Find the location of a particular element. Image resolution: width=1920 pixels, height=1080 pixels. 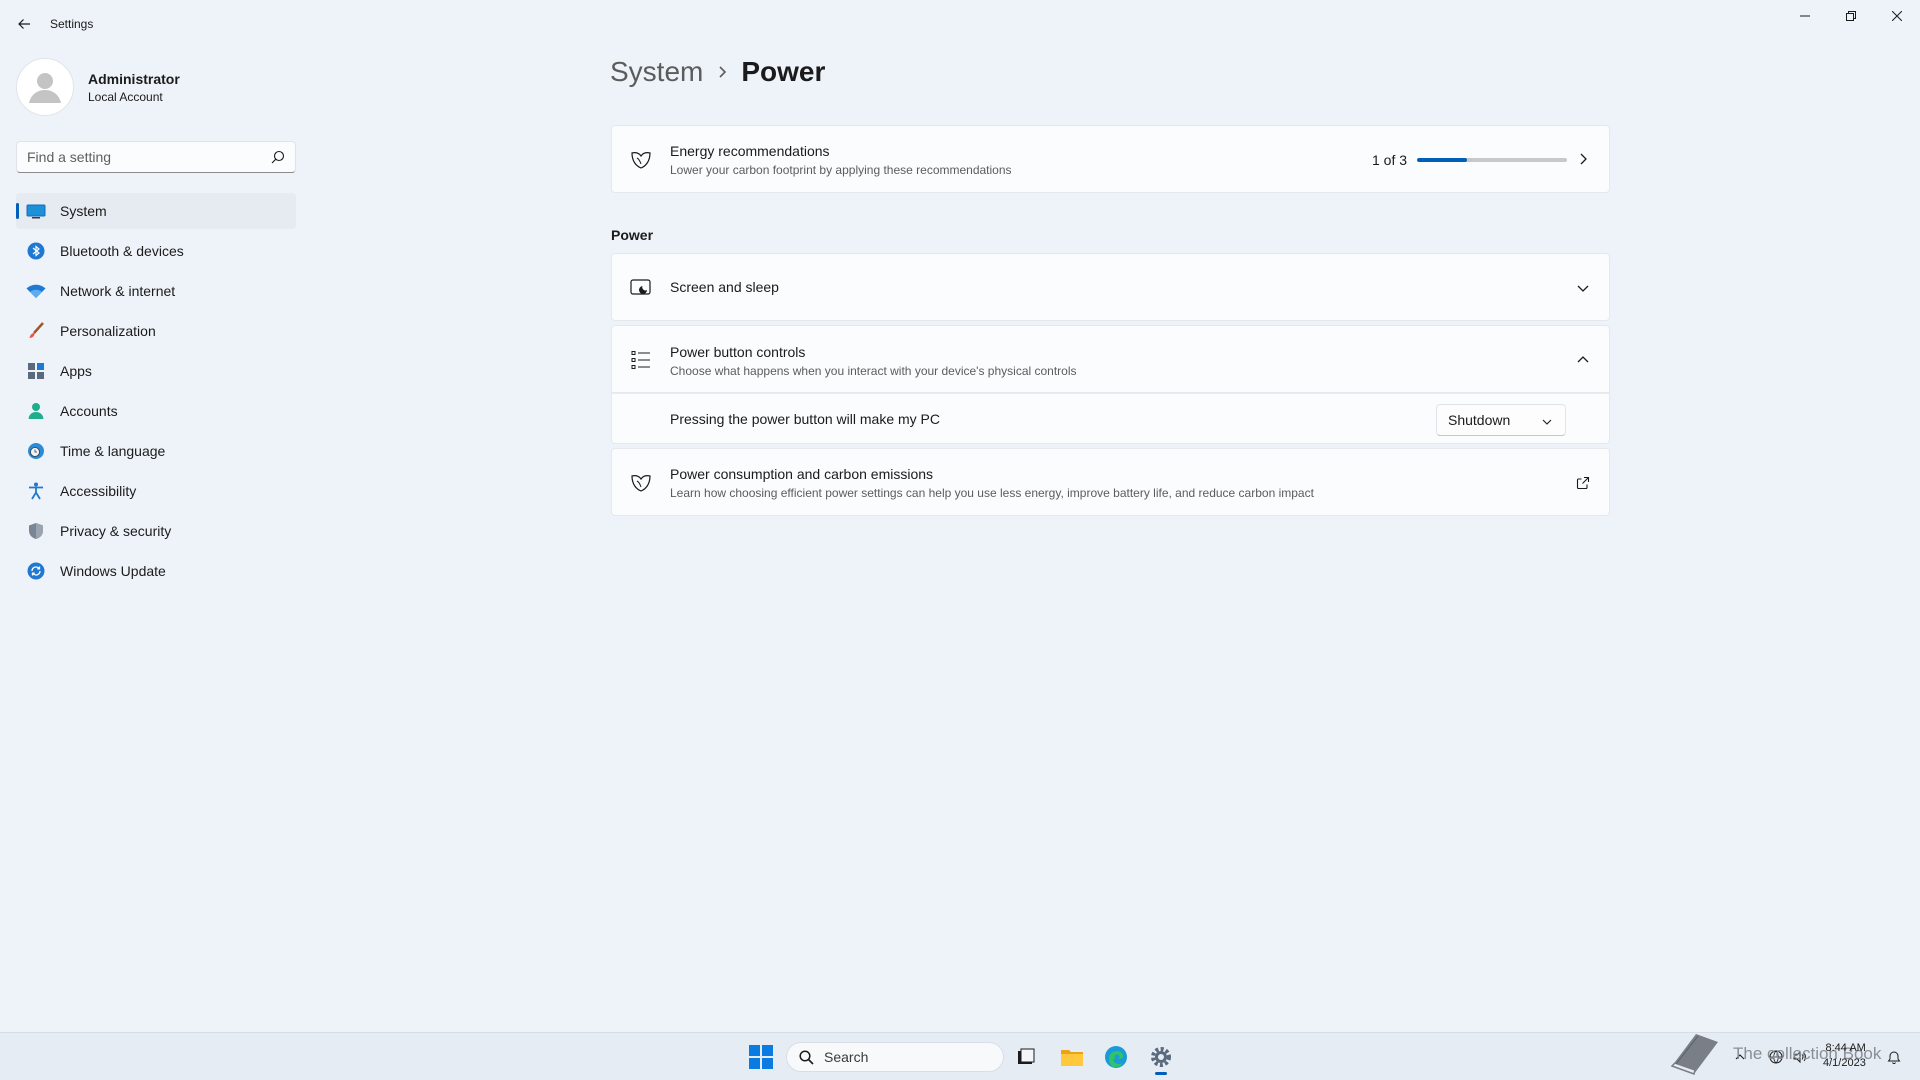

power-button-action-dropdown: Shutdown is located at coordinates (1501, 420).